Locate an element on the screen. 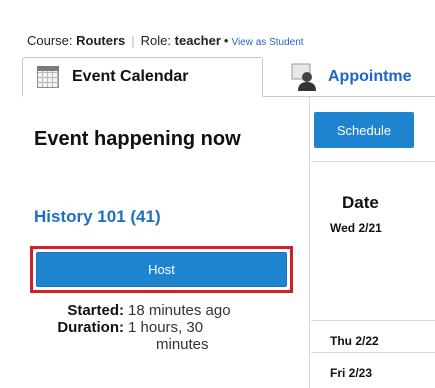  course-name: Routers is located at coordinates (101, 40).